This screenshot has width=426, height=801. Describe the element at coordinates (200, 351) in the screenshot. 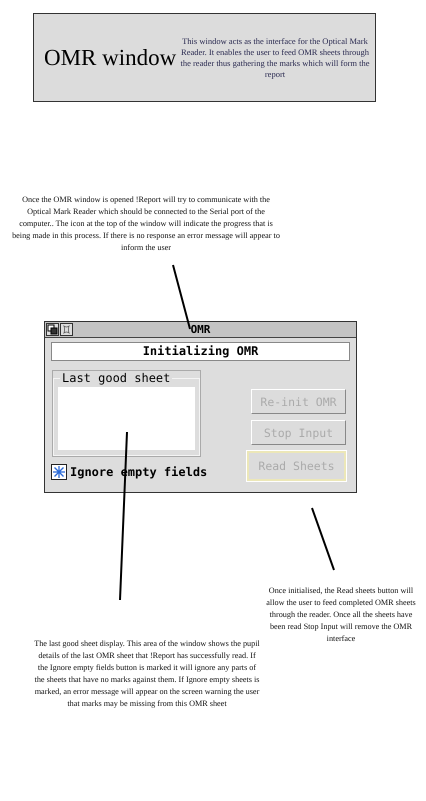

I see `status-field: Initializing OMR` at that location.